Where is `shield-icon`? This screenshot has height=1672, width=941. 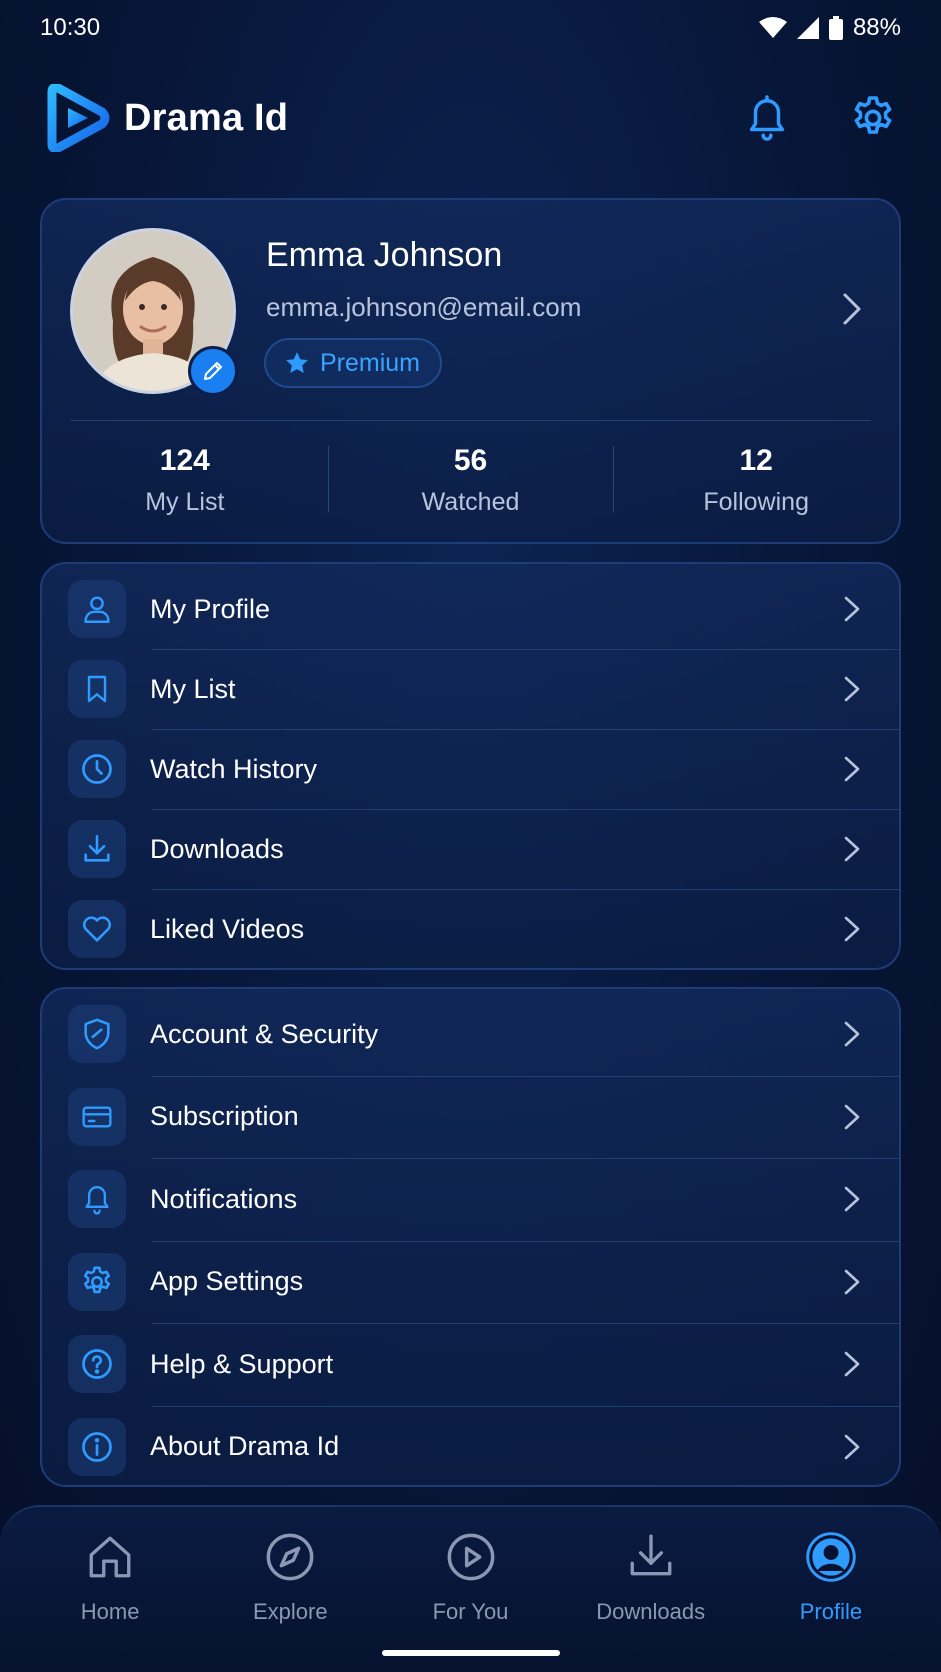
shield-icon is located at coordinates (97, 1034).